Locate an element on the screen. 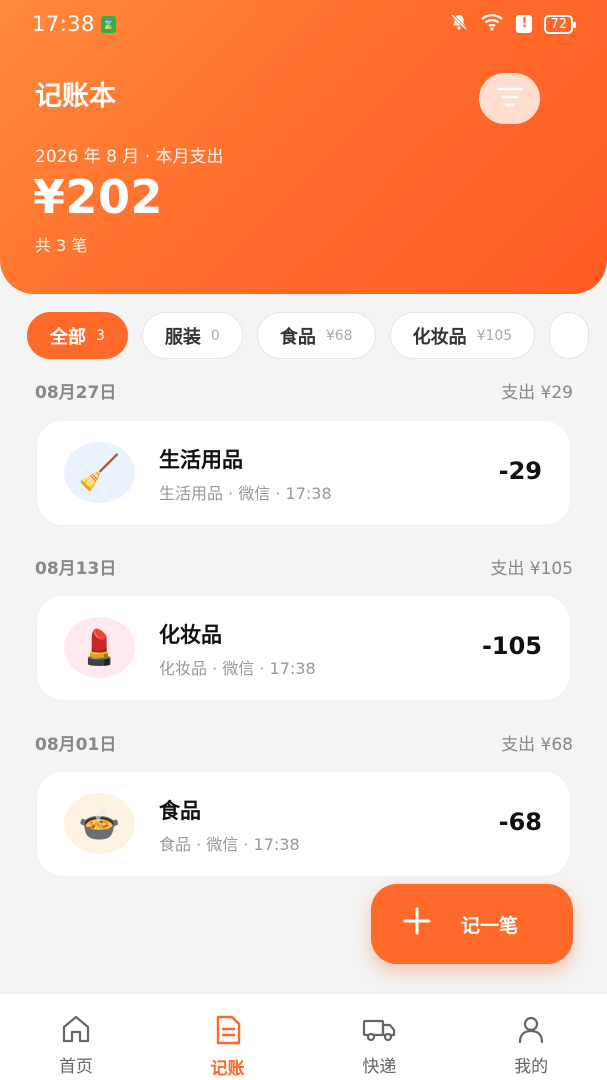 This screenshot has width=607, height=1080. chip-all: 全部 3 is located at coordinates (77, 335).